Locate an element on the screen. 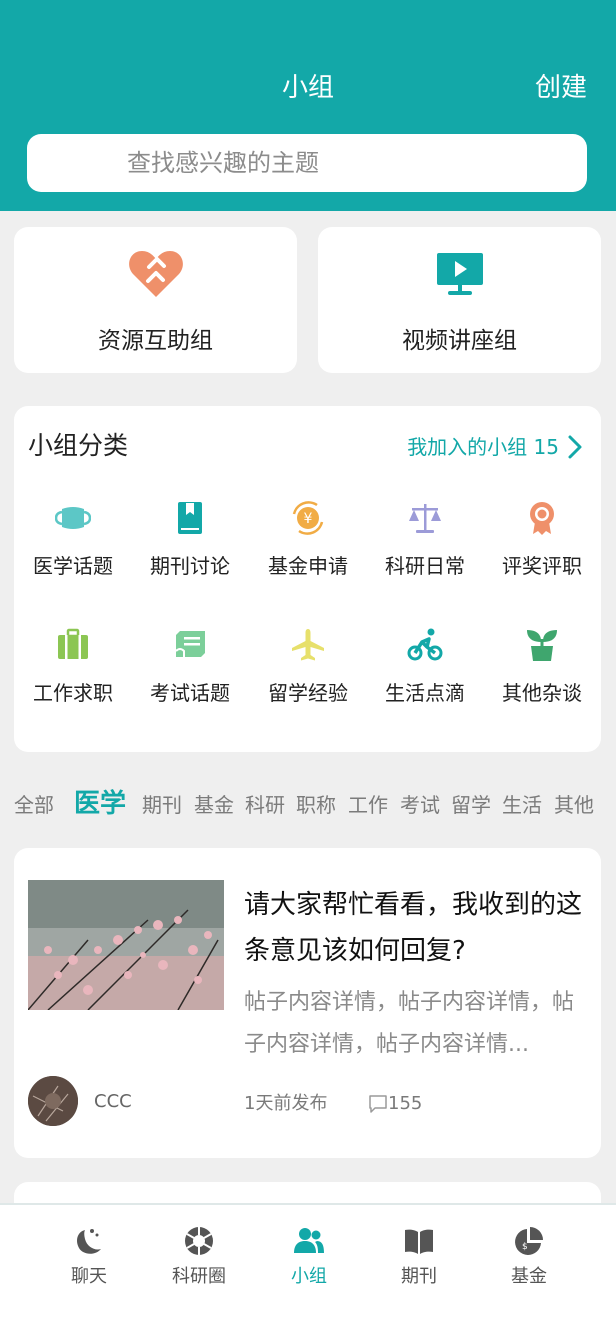 This screenshot has width=616, height=1334. category-research: 科研日常 is located at coordinates (425, 555).